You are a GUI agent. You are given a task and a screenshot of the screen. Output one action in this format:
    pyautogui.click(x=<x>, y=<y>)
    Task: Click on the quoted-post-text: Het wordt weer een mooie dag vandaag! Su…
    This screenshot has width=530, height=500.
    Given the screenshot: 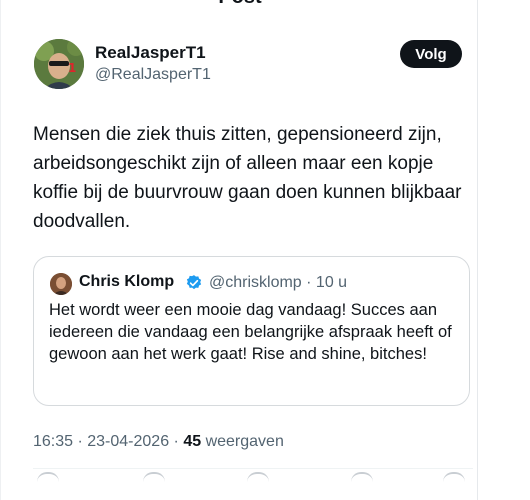 What is the action you would take?
    pyautogui.click(x=250, y=332)
    